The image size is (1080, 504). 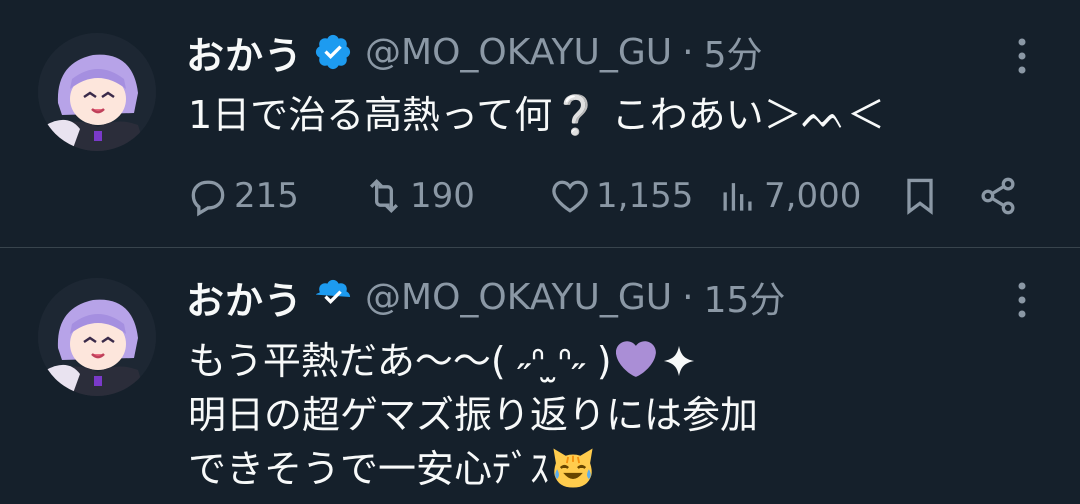 I want to click on tweet-text-line: もう平熱だあ〜〜( ˶ᐢ ̫ᐢ˶ ), so click(x=473, y=361).